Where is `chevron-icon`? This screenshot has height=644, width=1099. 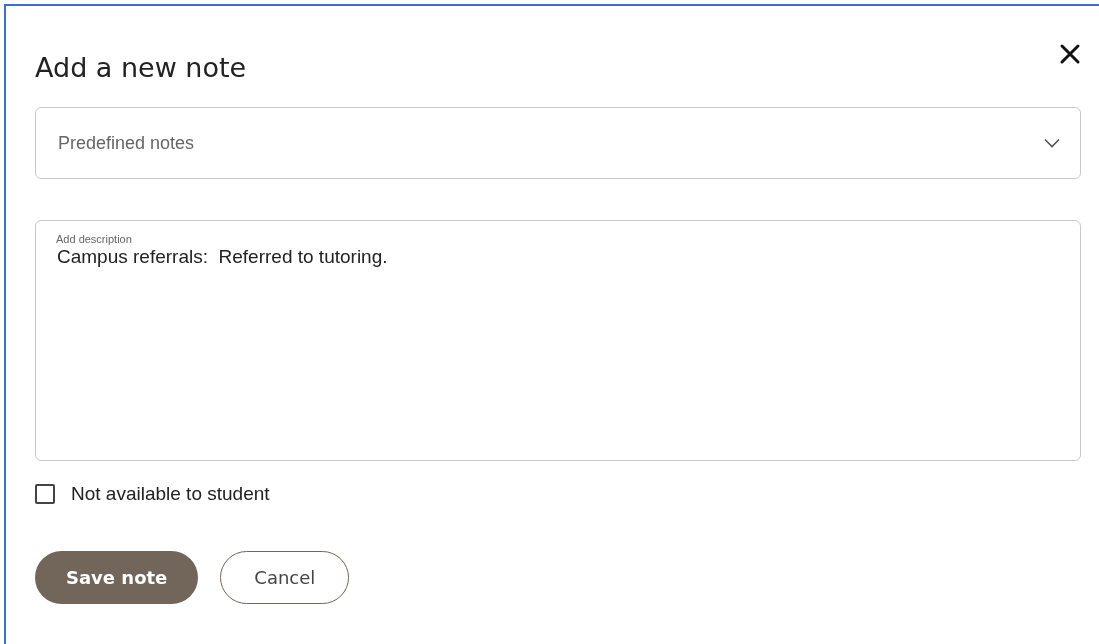 chevron-icon is located at coordinates (1052, 143).